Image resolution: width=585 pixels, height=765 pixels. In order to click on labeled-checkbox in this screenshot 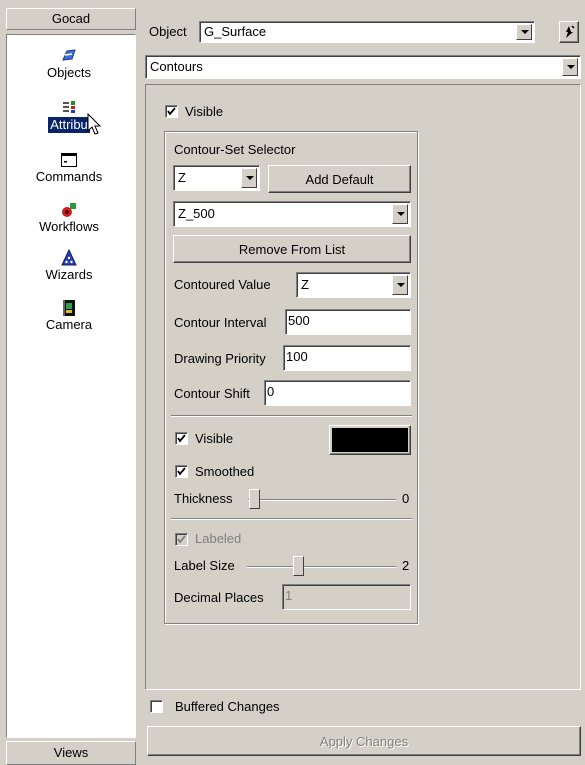, I will do `click(181, 539)`.